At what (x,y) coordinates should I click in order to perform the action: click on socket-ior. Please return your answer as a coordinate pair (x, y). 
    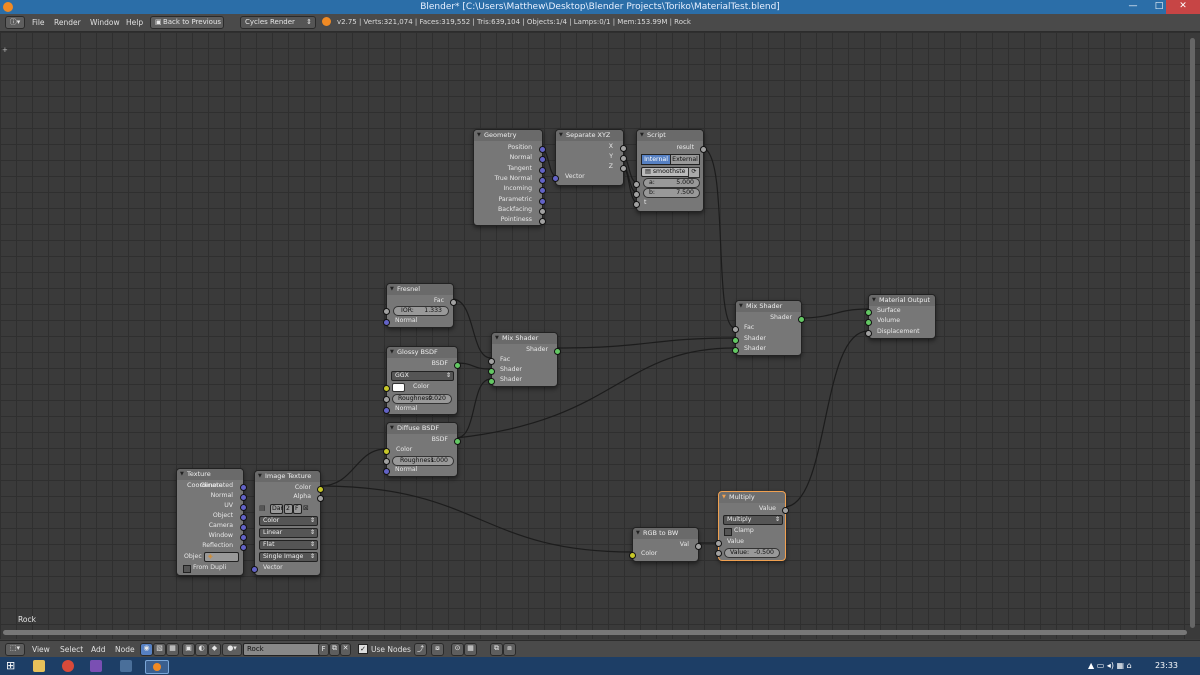
    Looking at the image, I should click on (386, 311).